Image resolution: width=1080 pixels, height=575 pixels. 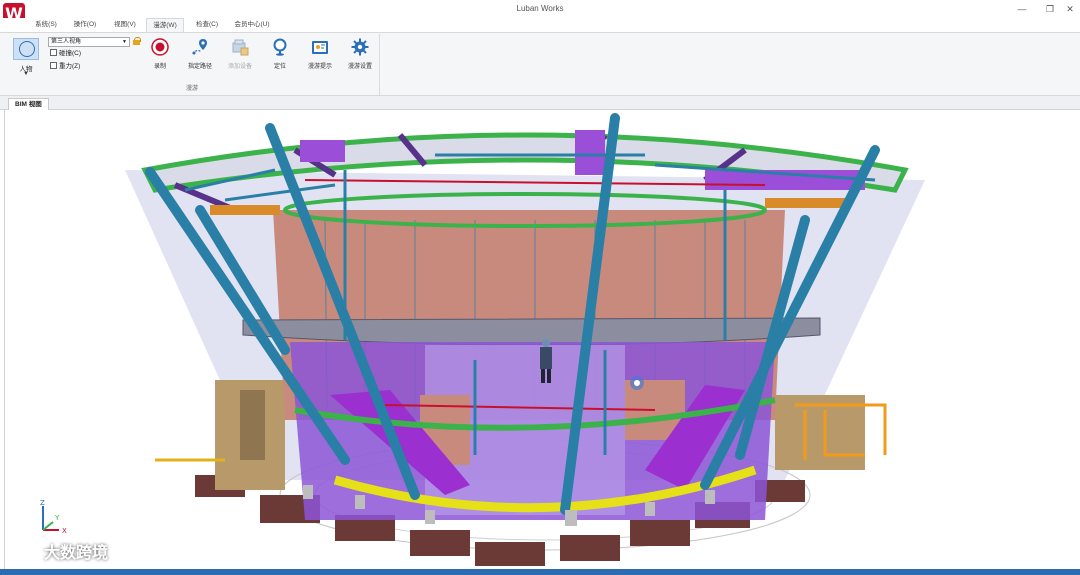 I want to click on collision-checkbox: 碰撞(C), so click(x=65, y=54).